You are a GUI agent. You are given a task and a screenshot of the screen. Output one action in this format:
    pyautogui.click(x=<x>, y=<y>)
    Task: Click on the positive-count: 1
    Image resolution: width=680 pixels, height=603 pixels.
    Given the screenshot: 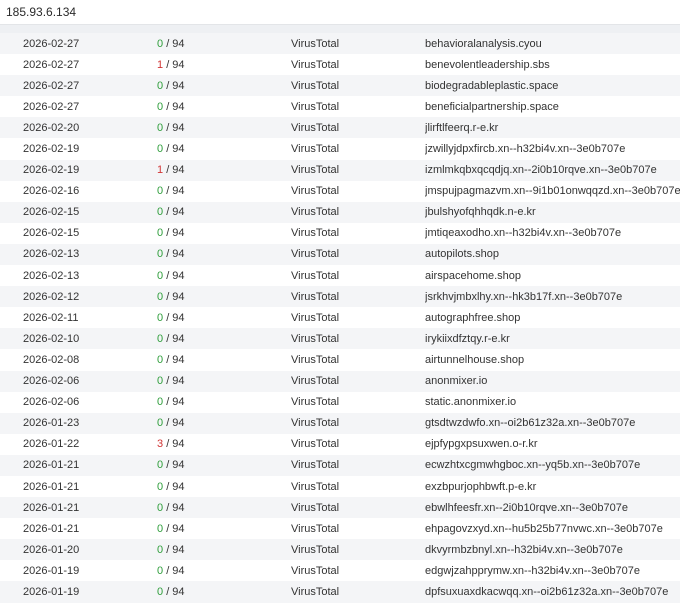 What is the action you would take?
    pyautogui.click(x=160, y=170)
    